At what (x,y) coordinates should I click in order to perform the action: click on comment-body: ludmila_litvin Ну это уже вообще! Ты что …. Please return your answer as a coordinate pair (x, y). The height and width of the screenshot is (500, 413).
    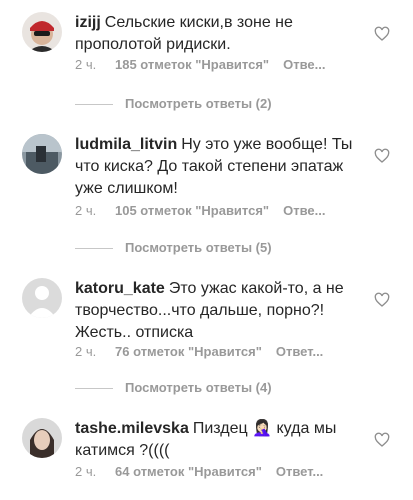
    Looking at the image, I should click on (220, 167).